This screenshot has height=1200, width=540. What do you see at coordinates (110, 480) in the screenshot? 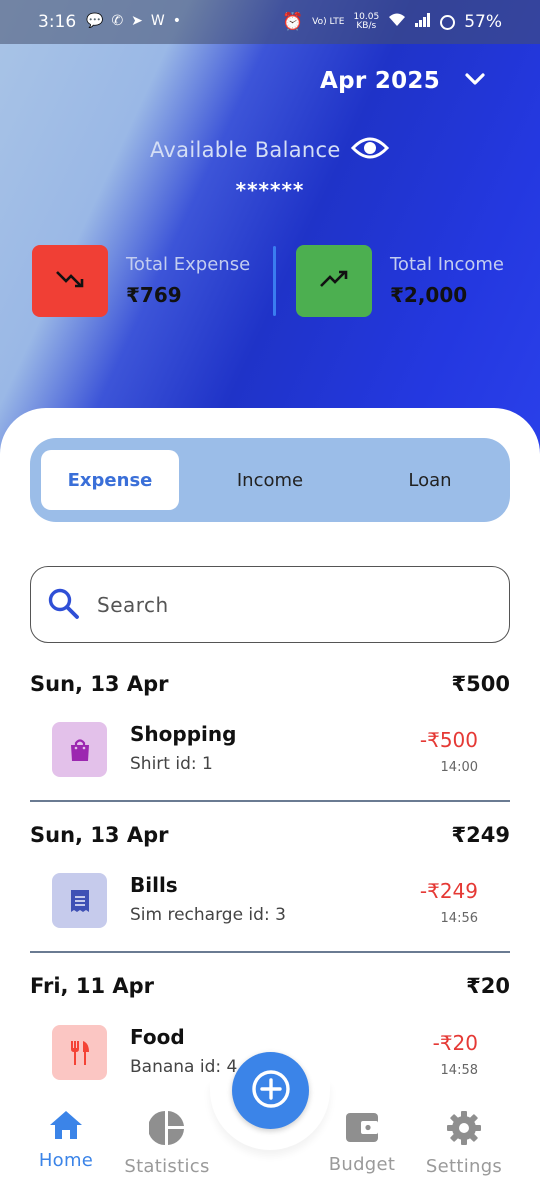
I see `tab-expense: Expense` at bounding box center [110, 480].